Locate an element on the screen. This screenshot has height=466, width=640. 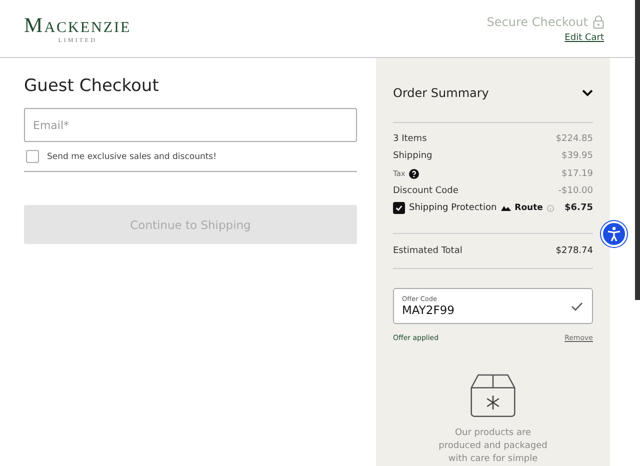
summary-label: Shipping Protection is located at coordinates (453, 208).